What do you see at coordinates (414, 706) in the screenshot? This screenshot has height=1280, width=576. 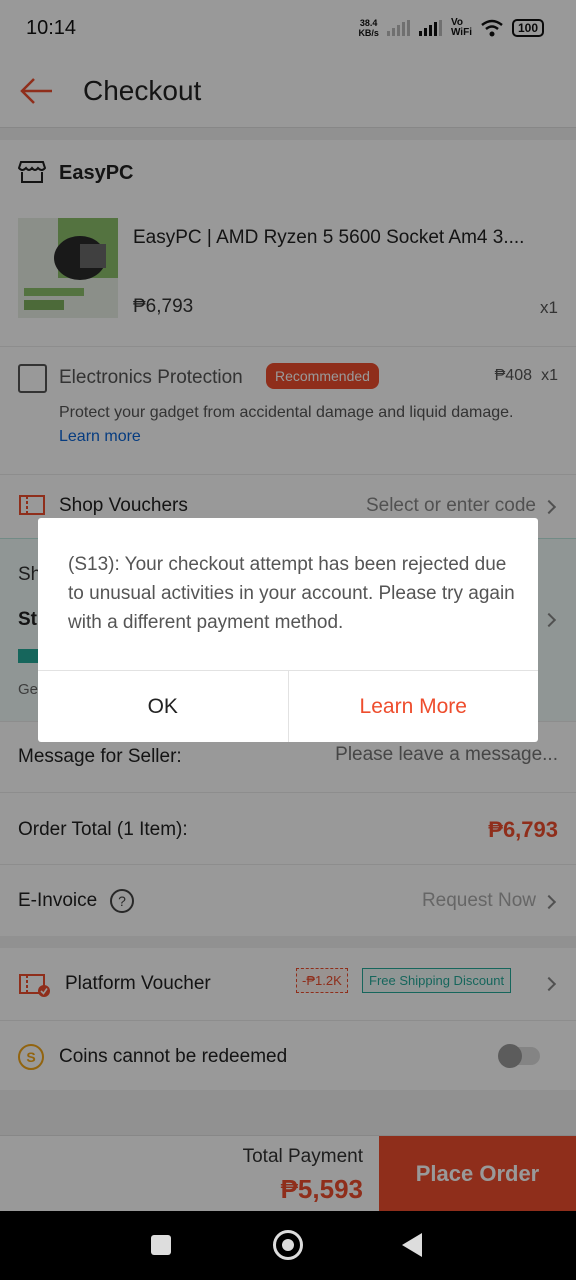 I see `learn-more-button: Learn More` at bounding box center [414, 706].